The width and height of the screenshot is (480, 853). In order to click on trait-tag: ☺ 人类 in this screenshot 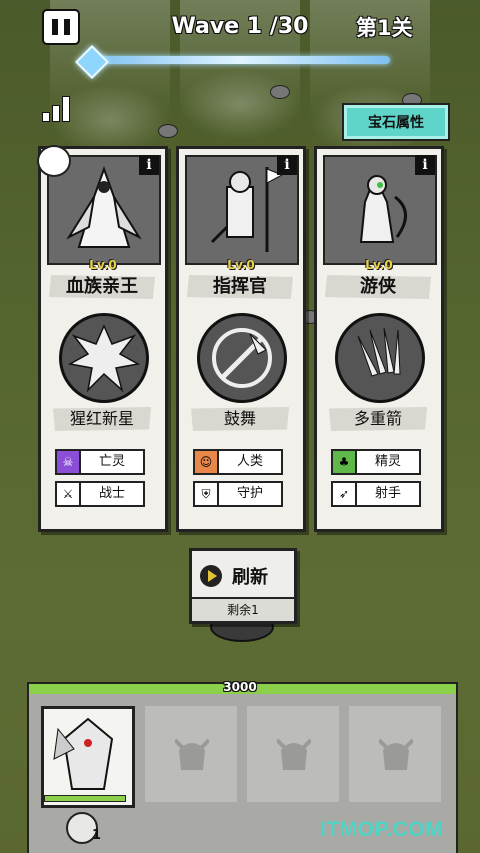, I will do `click(238, 462)`.